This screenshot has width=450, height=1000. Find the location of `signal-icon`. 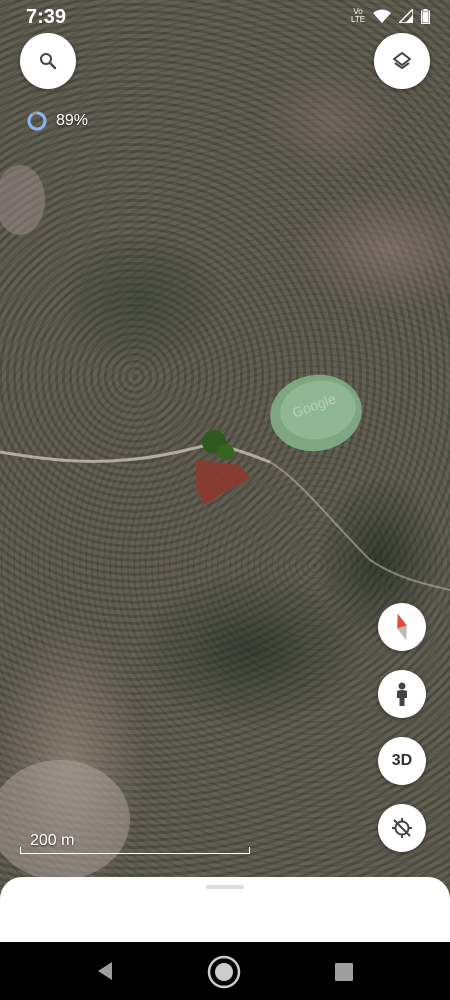

signal-icon is located at coordinates (406, 16).